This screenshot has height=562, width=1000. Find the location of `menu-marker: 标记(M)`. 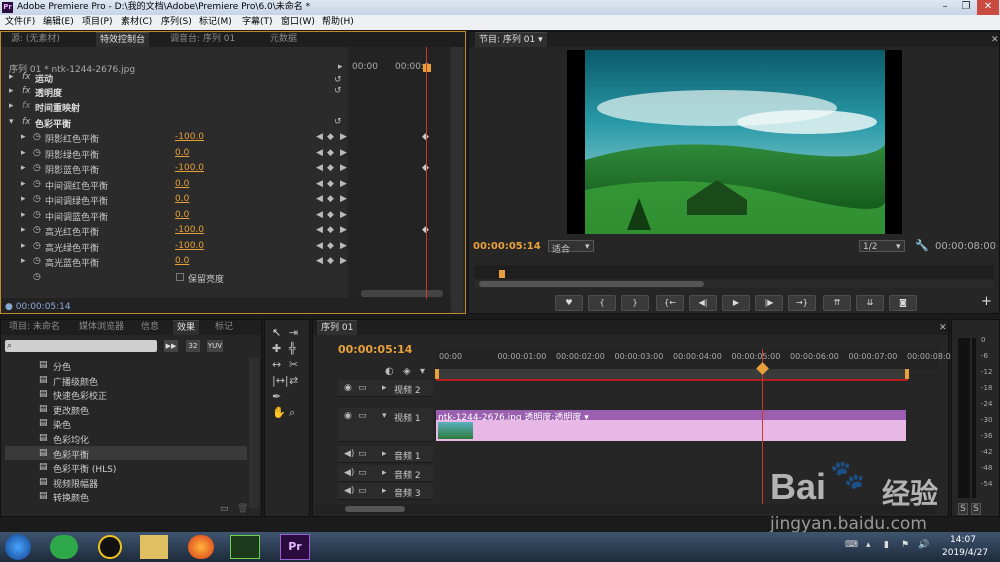

menu-marker: 标记(M) is located at coordinates (215, 22).